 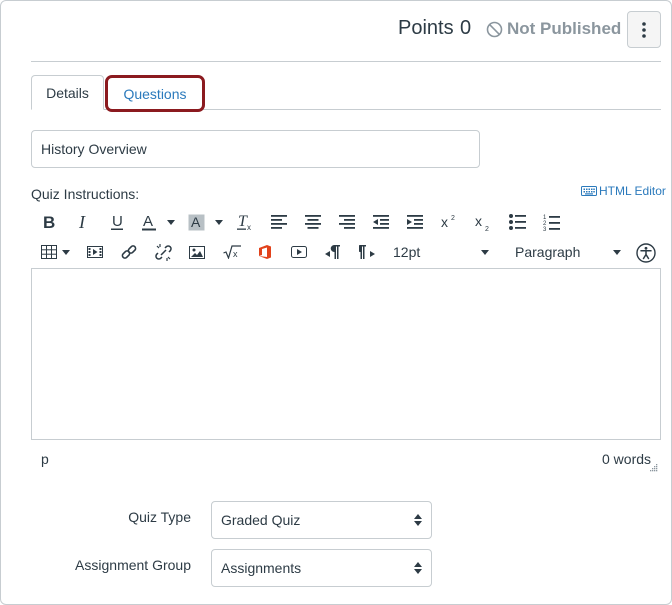 I want to click on publish-status-text: Not Published, so click(x=564, y=28).